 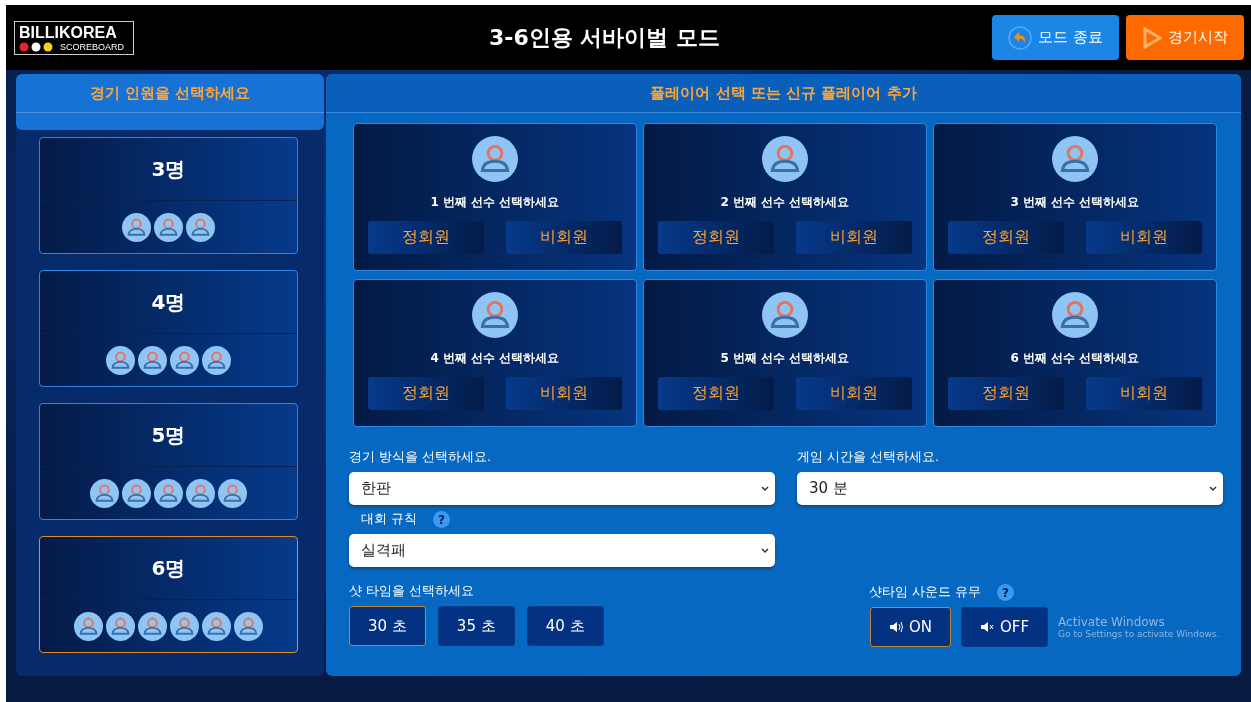 I want to click on slot-prompt: 6 번째 선수 선택하세요, so click(x=1075, y=358).